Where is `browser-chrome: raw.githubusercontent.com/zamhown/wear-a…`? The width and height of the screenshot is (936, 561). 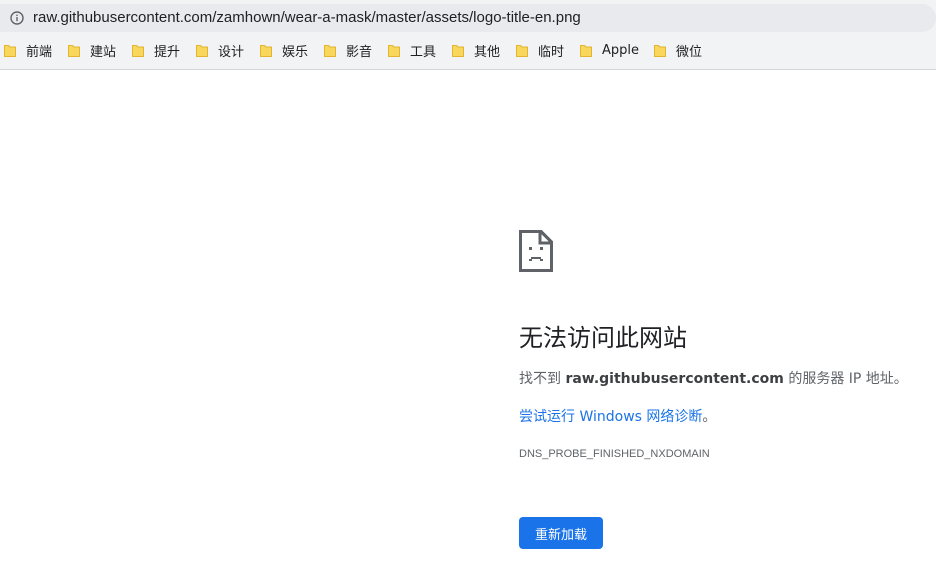
browser-chrome: raw.githubusercontent.com/zamhown/wear-a… is located at coordinates (468, 35).